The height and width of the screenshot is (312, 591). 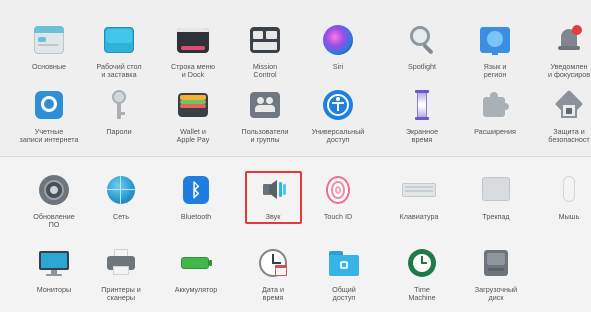 What do you see at coordinates (273, 197) in the screenshot?
I see `selection-highlight` at bounding box center [273, 197].